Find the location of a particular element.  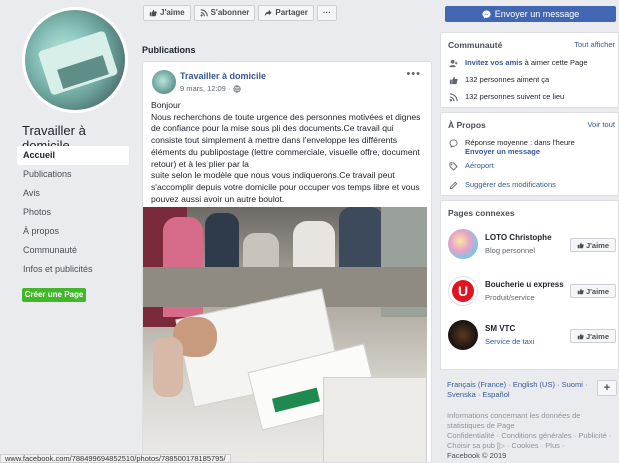

send-message-button: Envoyer un message is located at coordinates (530, 14).